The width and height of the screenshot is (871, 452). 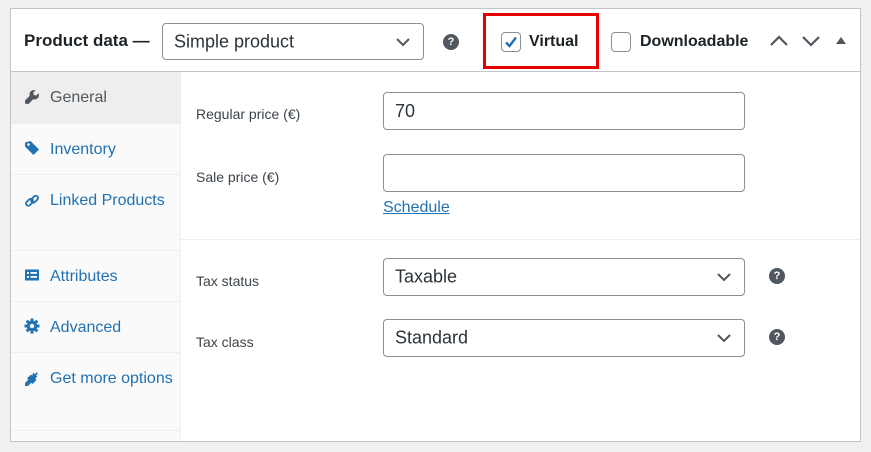 I want to click on regular-price-label: Regular price (€), so click(x=248, y=114).